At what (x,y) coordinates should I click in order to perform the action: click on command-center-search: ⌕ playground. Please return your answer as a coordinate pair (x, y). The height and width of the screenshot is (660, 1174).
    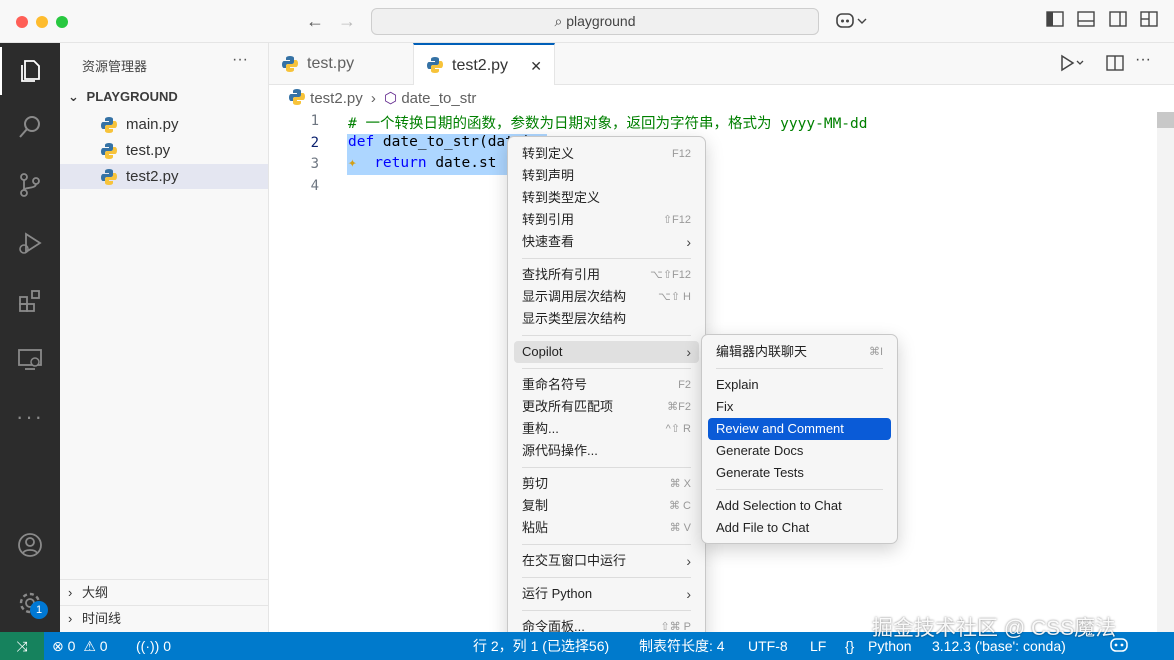
    Looking at the image, I should click on (595, 21).